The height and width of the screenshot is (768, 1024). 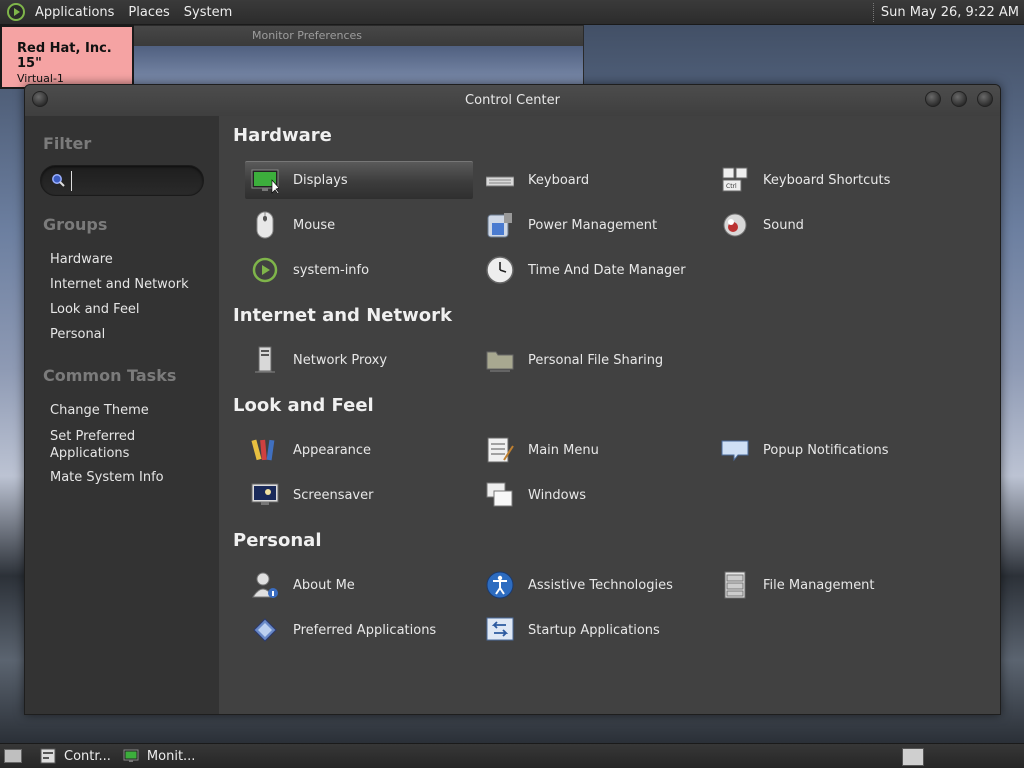 I want to click on launcher-system-info: system-info, so click(x=359, y=270).